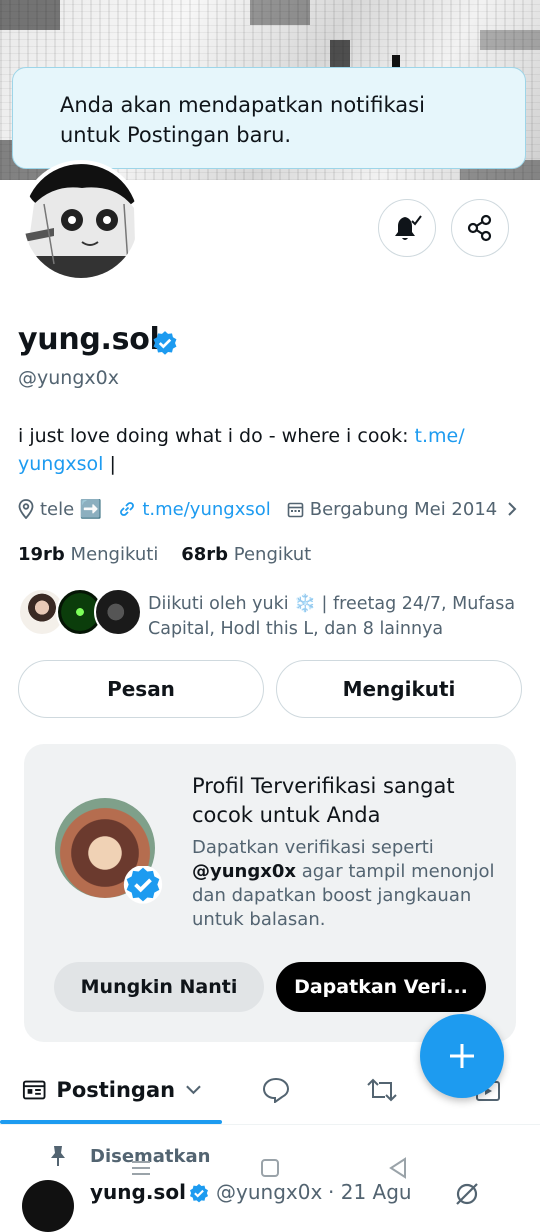 The image size is (540, 1232). What do you see at coordinates (205, 554) in the screenshot?
I see `followers-count: 68rb` at bounding box center [205, 554].